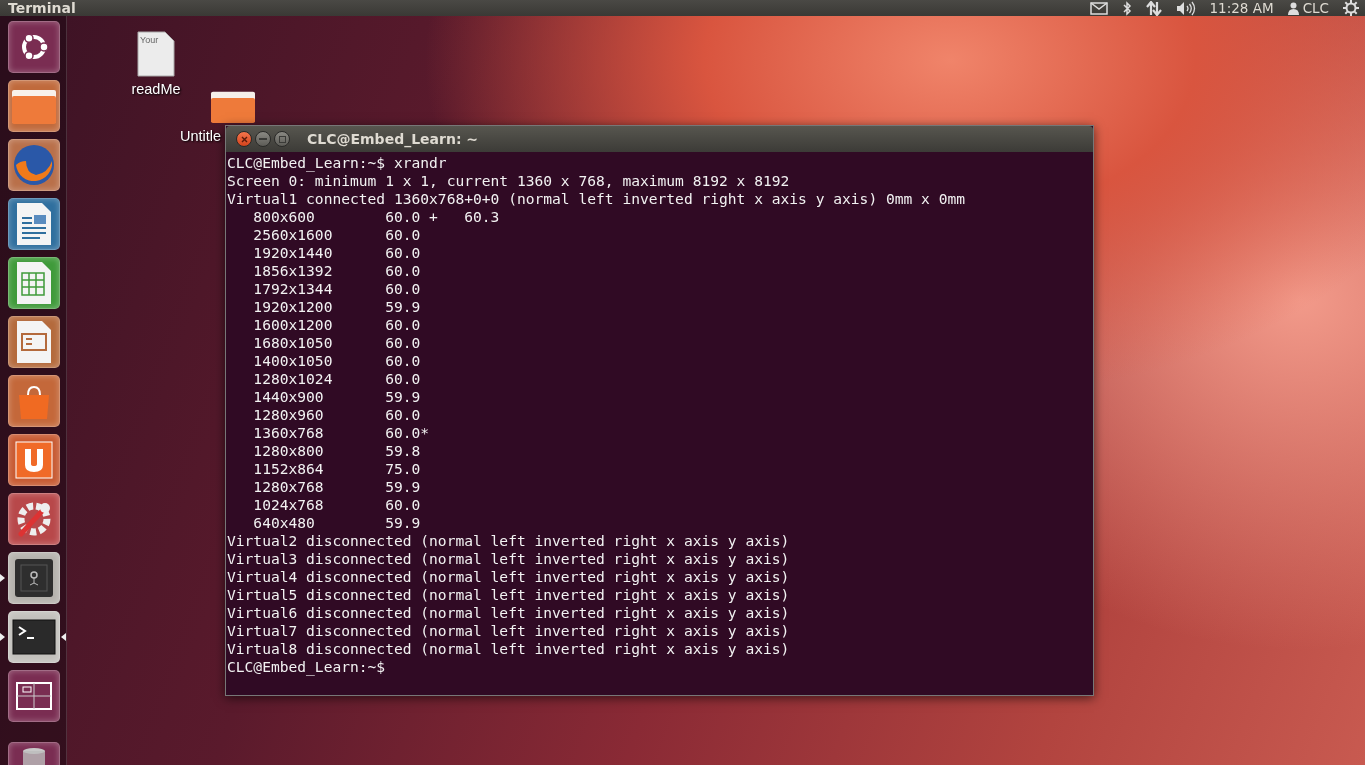 This screenshot has height=765, width=1365. I want to click on calc-launcher-item, so click(34, 283).